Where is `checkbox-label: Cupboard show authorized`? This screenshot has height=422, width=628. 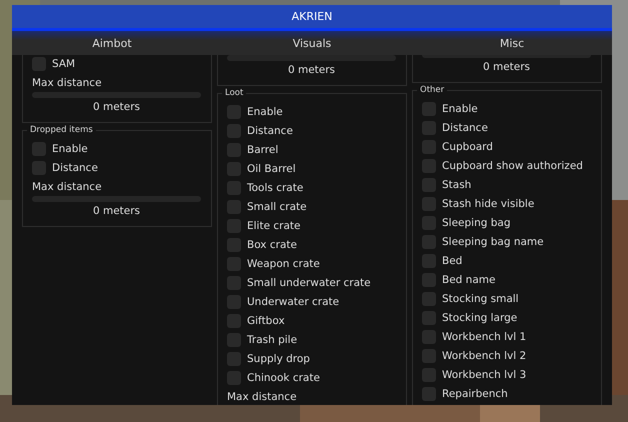 checkbox-label: Cupboard show authorized is located at coordinates (512, 166).